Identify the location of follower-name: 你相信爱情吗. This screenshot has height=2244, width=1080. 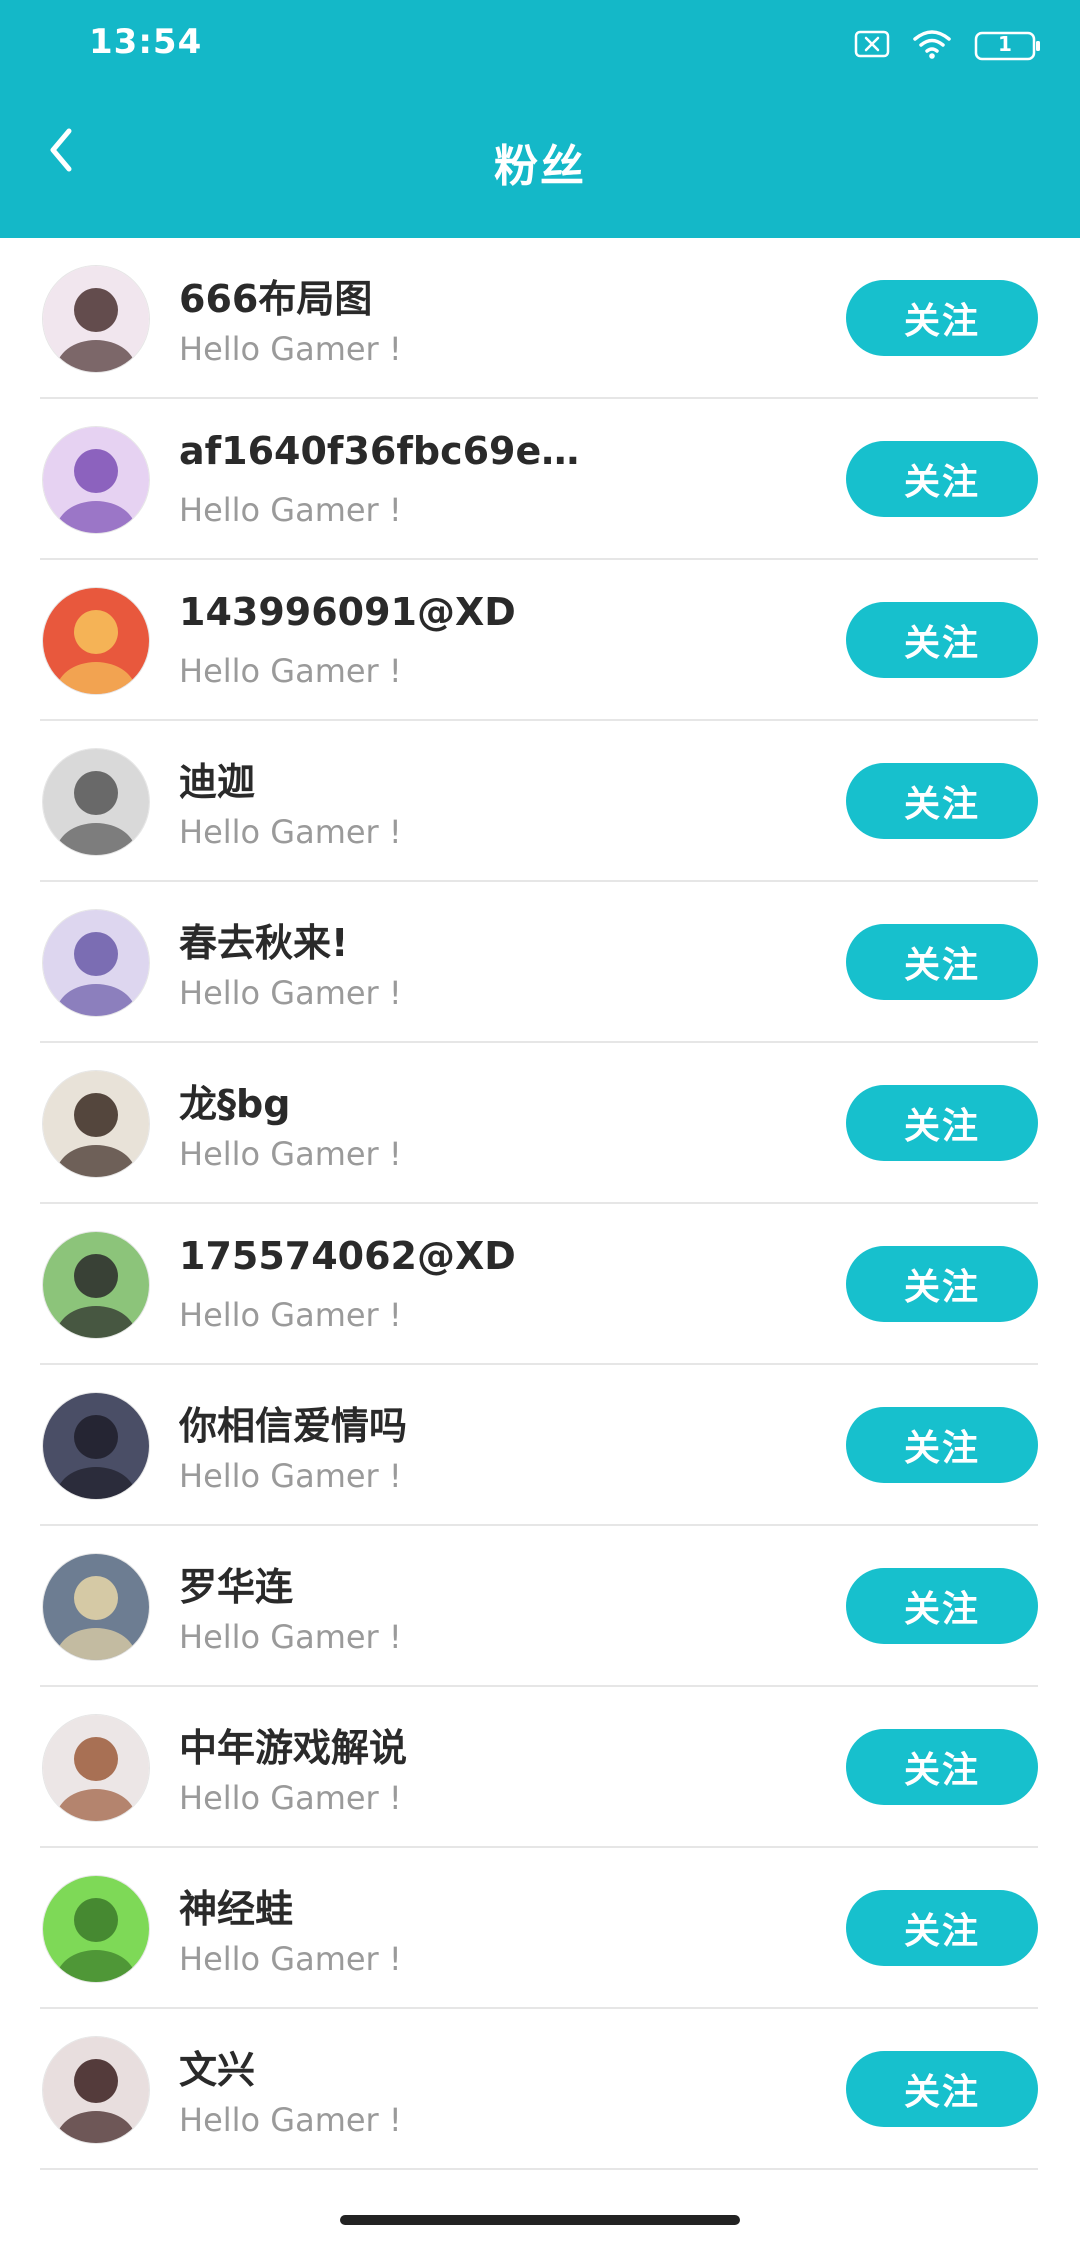
(293, 1426).